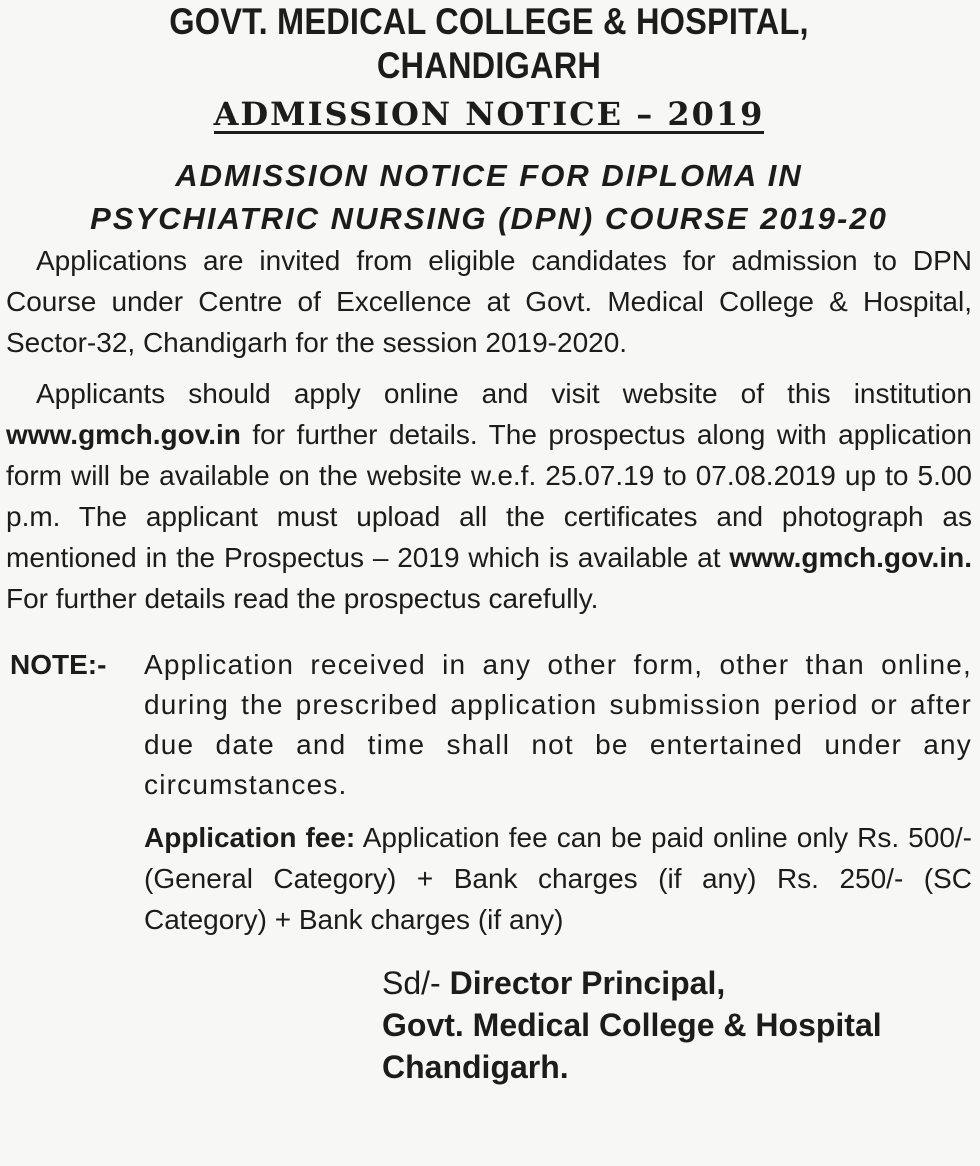 Image resolution: width=980 pixels, height=1166 pixels. I want to click on signature-designation: Director Principal,, so click(583, 983).